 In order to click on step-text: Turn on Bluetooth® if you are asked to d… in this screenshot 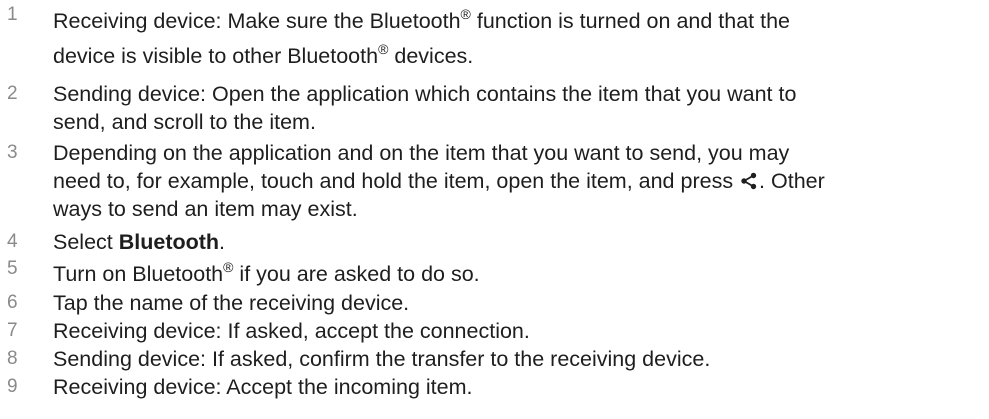, I will do `click(266, 272)`.